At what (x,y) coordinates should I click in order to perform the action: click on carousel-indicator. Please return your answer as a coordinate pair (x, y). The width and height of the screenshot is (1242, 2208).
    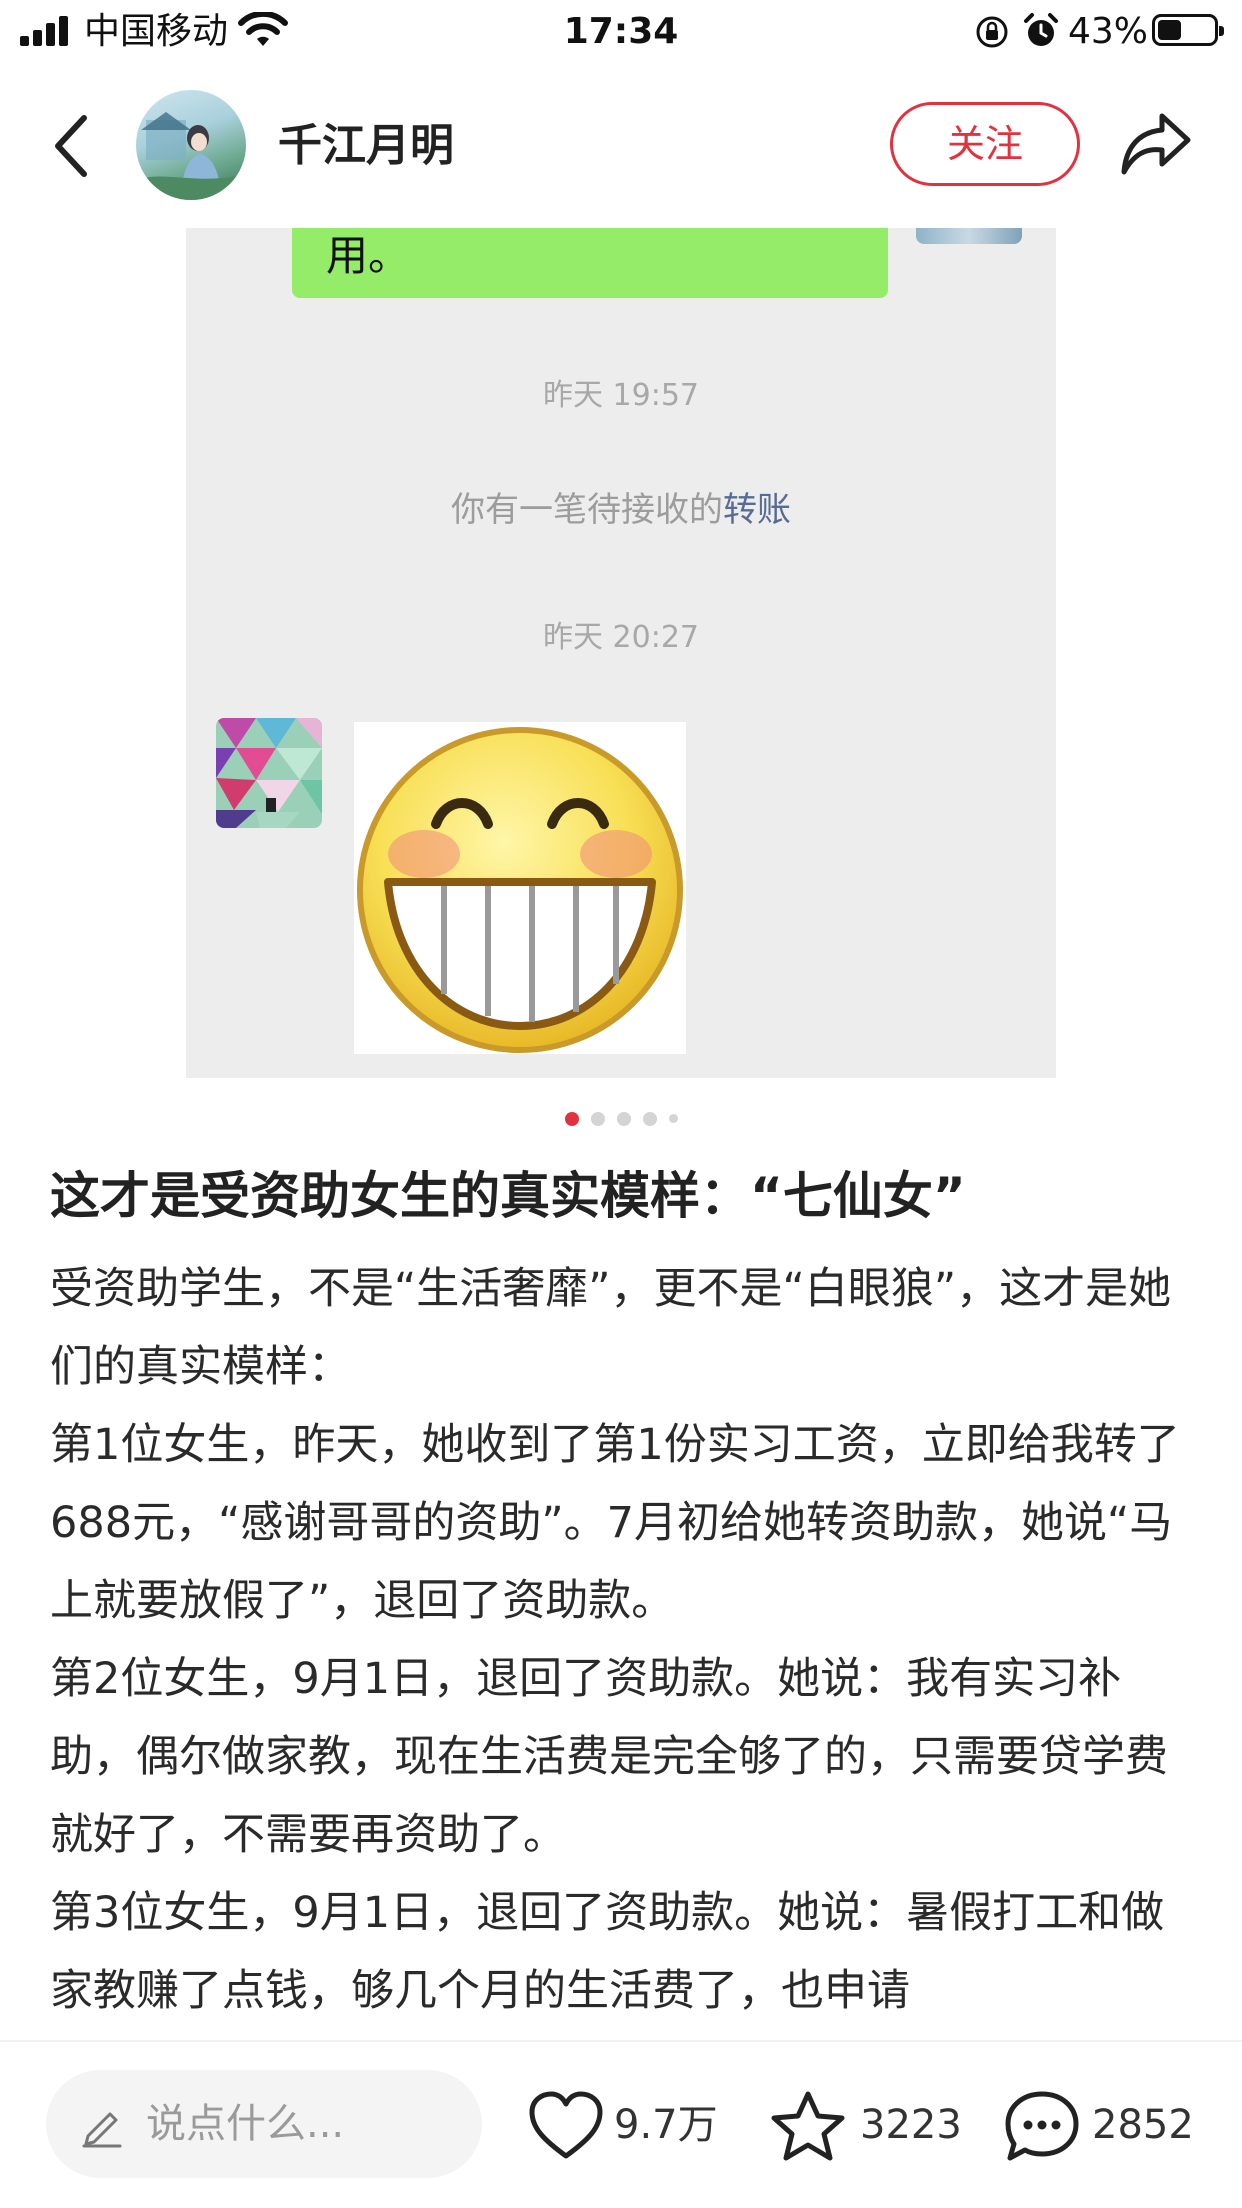
    Looking at the image, I should click on (621, 1117).